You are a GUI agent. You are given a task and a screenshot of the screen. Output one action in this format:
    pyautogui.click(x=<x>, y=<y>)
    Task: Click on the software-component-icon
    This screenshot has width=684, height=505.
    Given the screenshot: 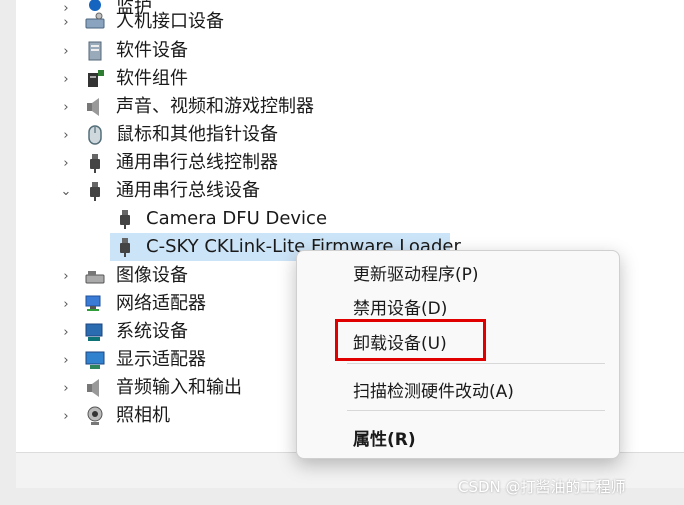 What is the action you would take?
    pyautogui.click(x=95, y=79)
    